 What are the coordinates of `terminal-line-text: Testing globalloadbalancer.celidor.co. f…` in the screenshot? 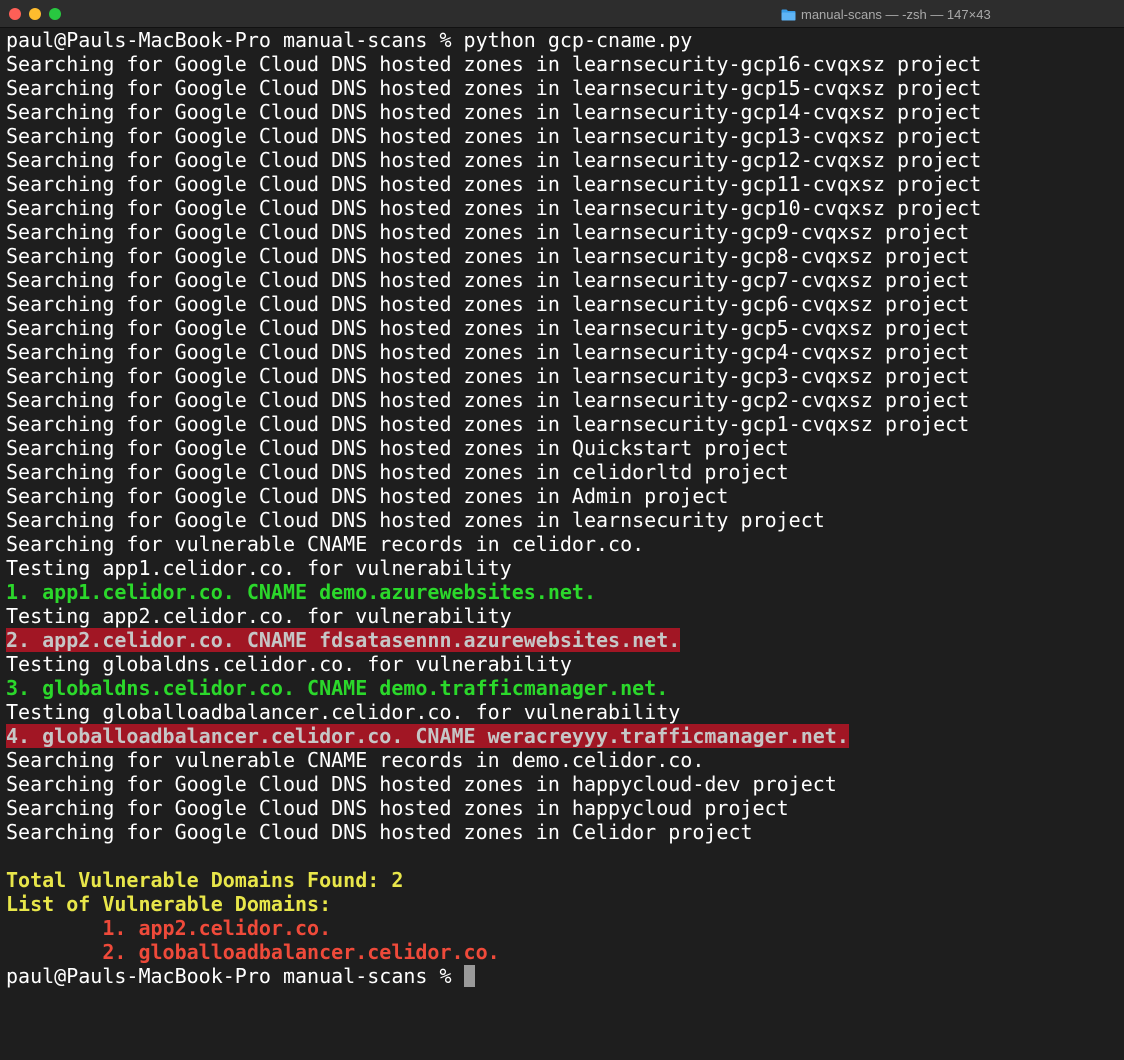 It's located at (343, 712).